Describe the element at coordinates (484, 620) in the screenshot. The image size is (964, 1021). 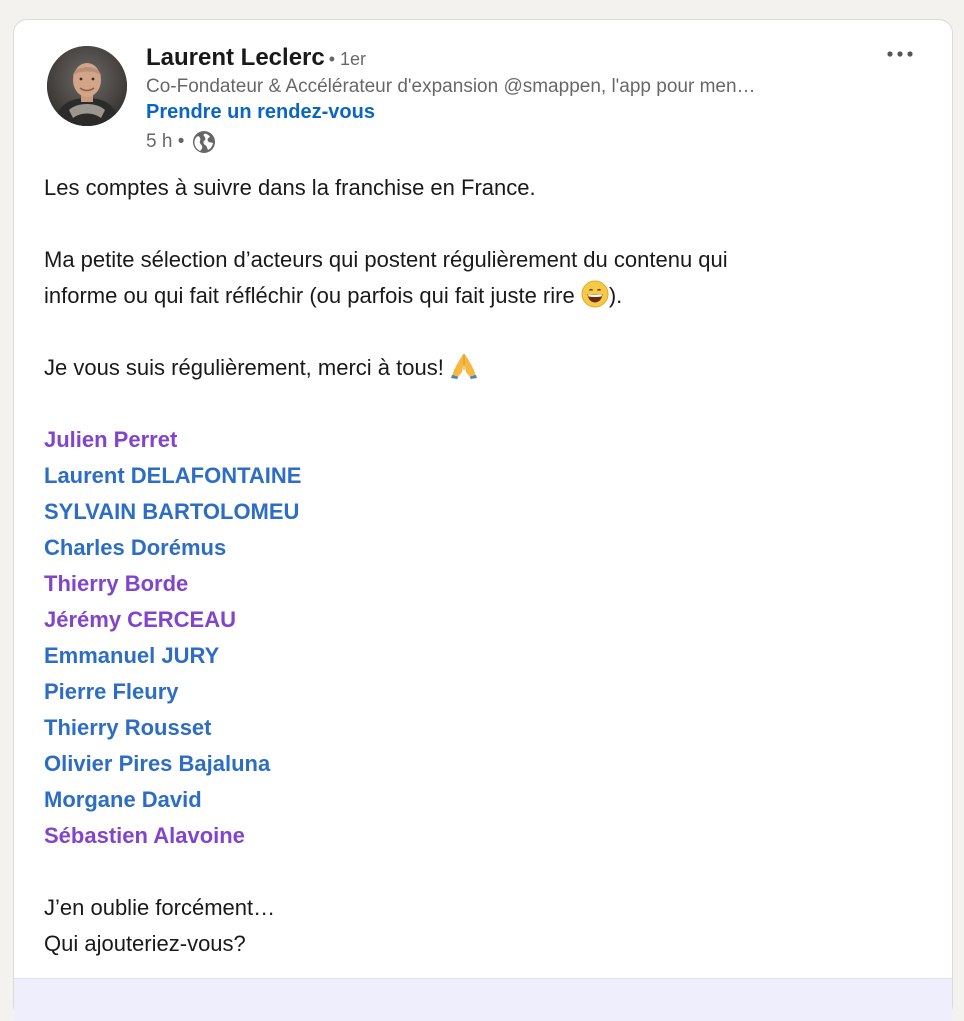
I see `mention-jeremy-cerceau: Jérémy CERCEAU` at that location.